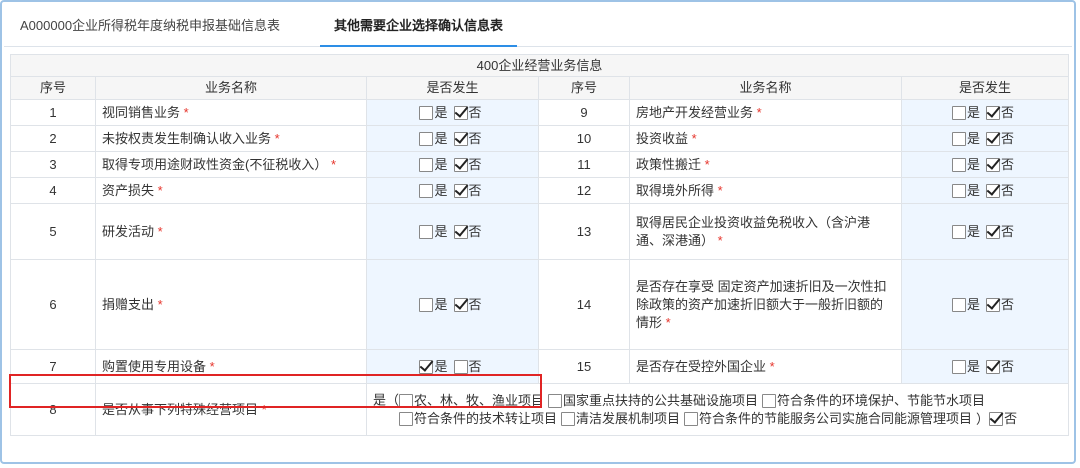 This screenshot has height=468, width=1080. I want to click on item-name-cell: 是否从事下列特殊经营项目 *, so click(231, 409).